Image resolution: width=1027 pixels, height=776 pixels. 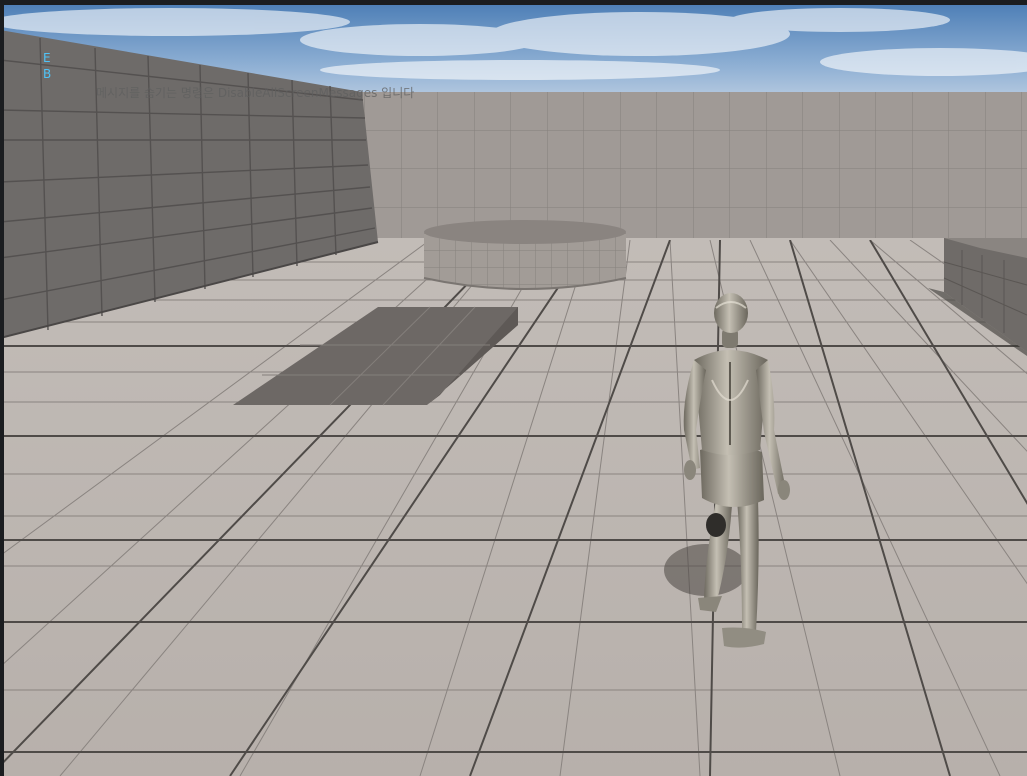 What do you see at coordinates (2, 388) in the screenshot?
I see `left-border` at bounding box center [2, 388].